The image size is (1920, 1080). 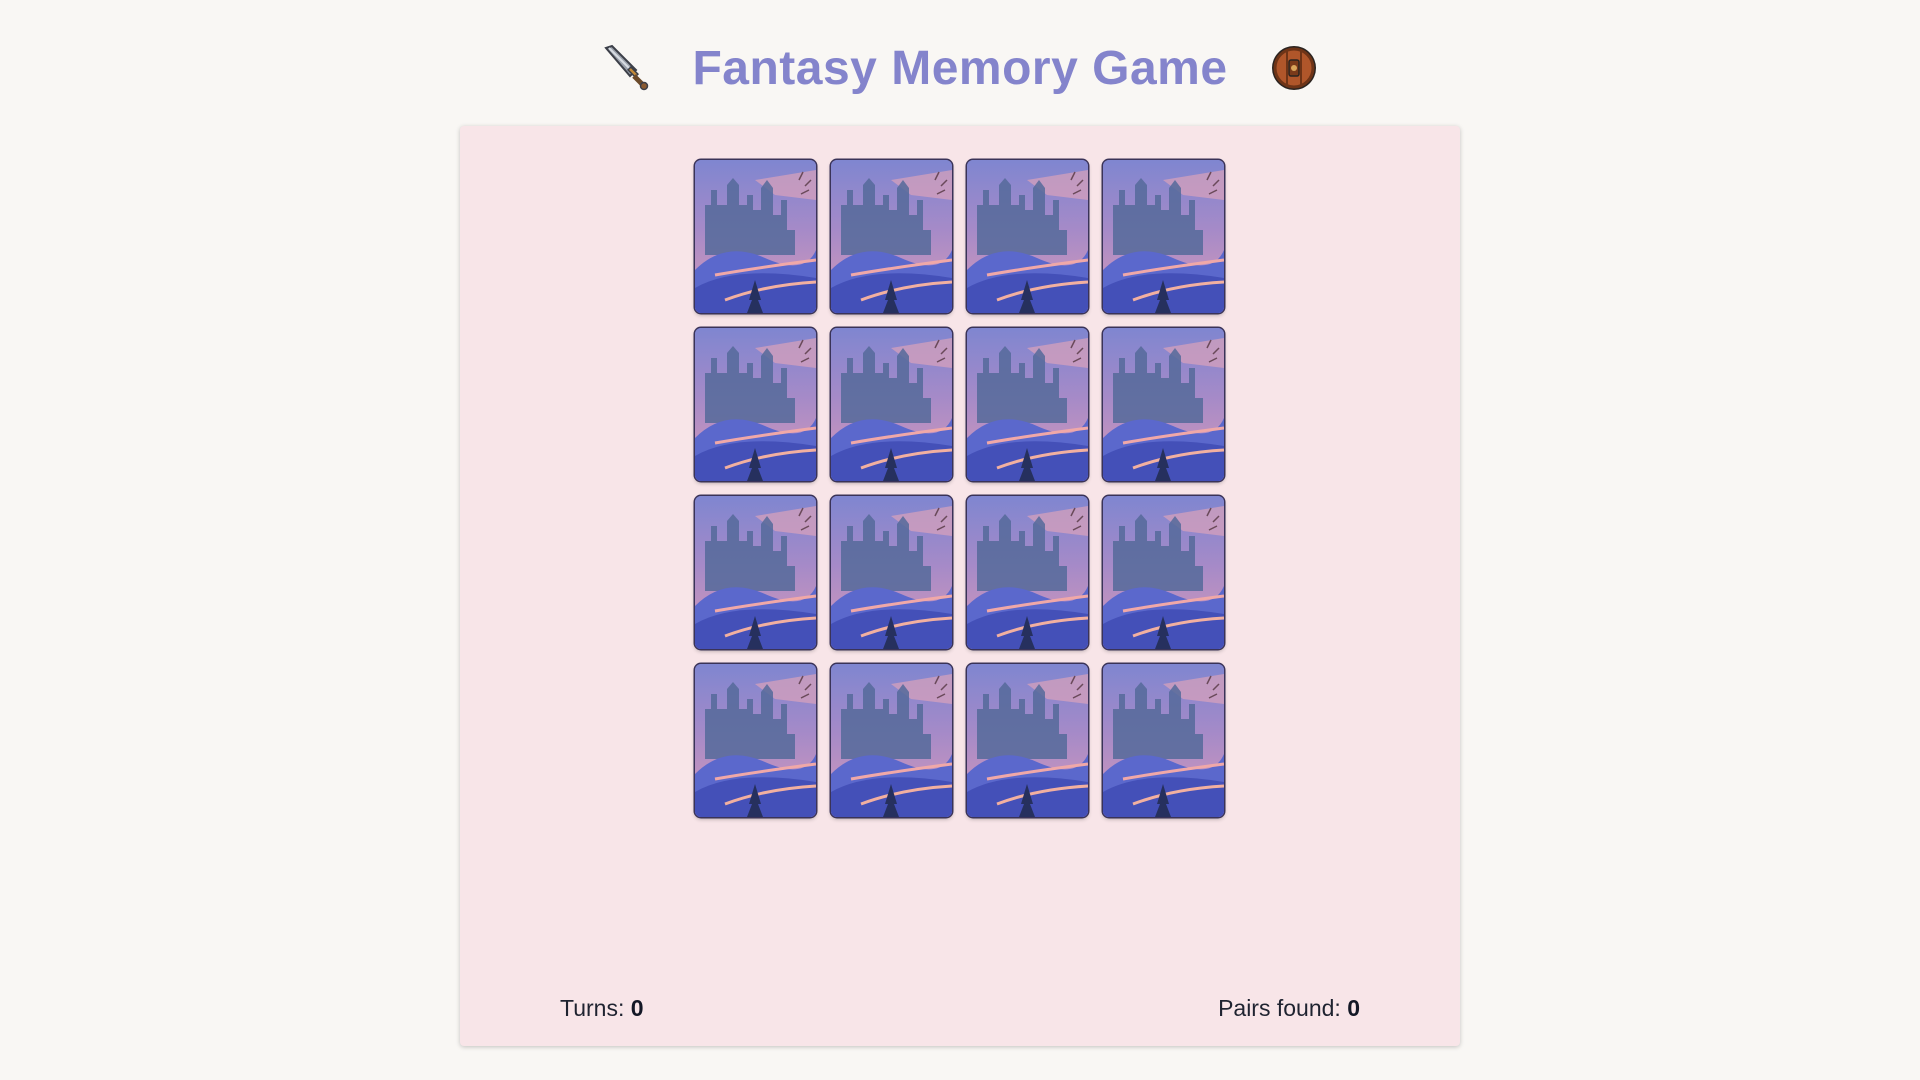 I want to click on pairs-value: 0, so click(x=1353, y=1008).